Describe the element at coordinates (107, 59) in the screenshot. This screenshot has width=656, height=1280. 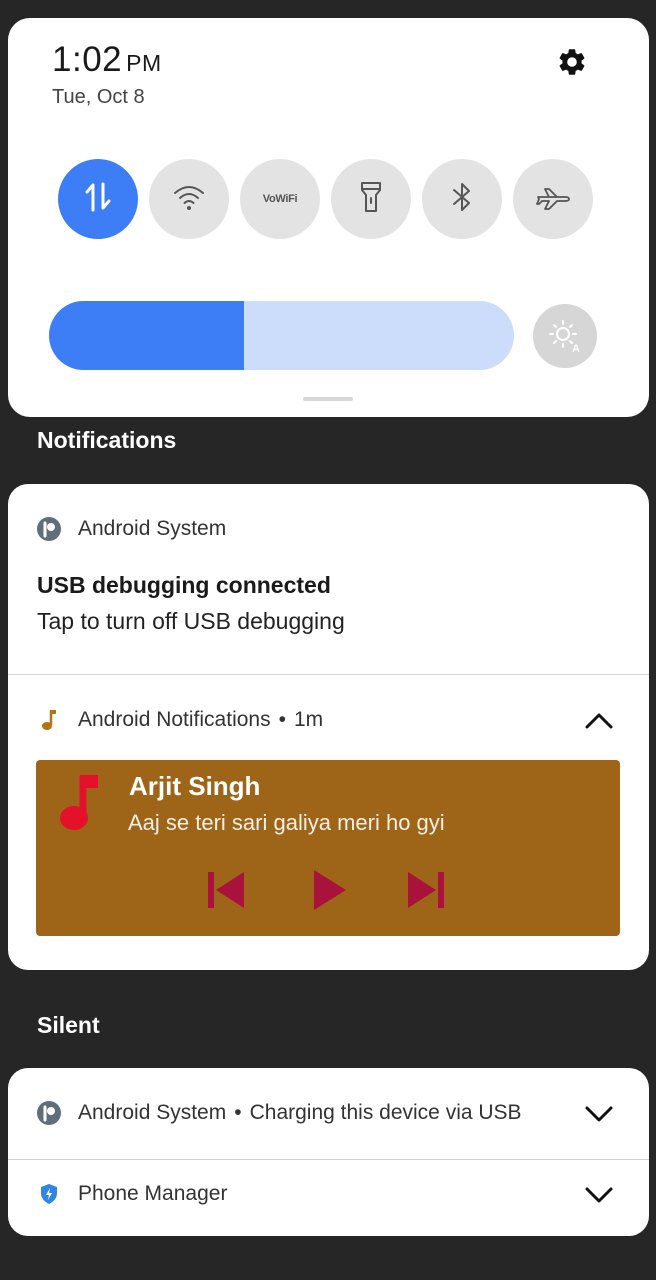
I see `clock: 1:02 PM` at that location.